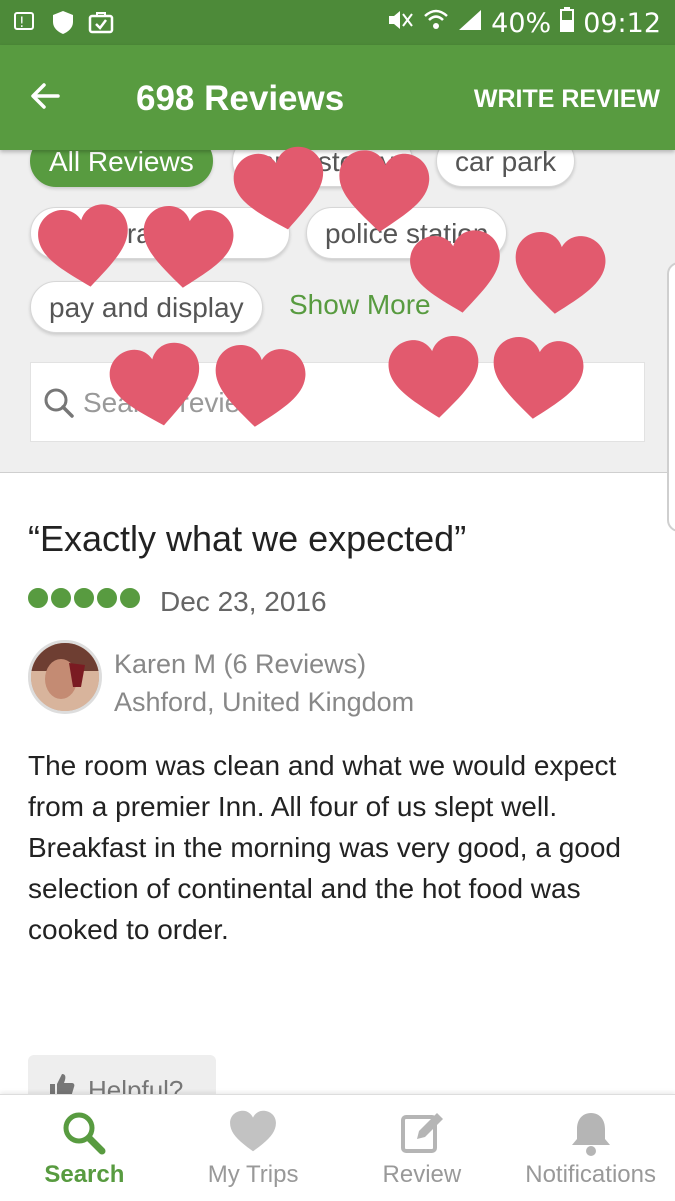 This screenshot has width=675, height=1201. I want to click on mute-icon, so click(400, 23).